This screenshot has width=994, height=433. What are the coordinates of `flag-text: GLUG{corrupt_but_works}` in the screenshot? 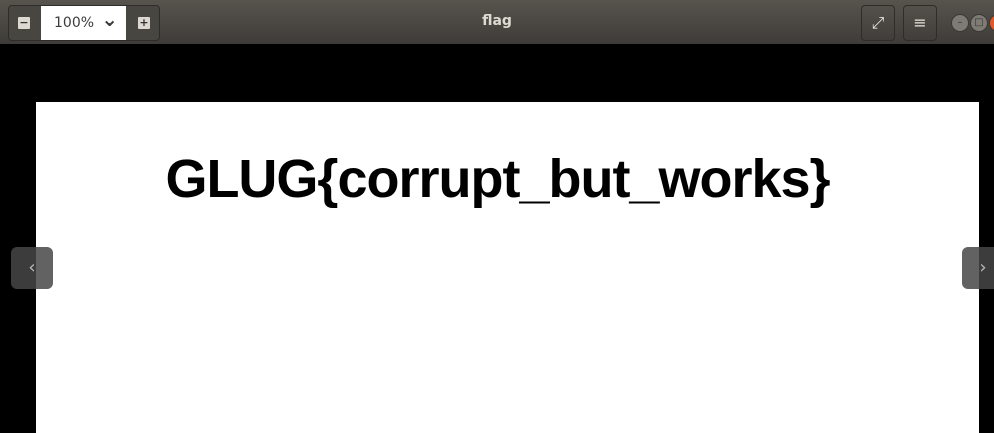 It's located at (497, 179).